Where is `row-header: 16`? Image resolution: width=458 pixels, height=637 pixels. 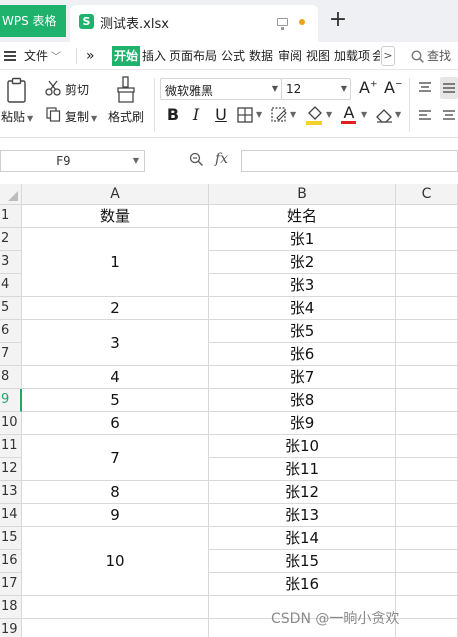 row-header: 16 is located at coordinates (11, 561).